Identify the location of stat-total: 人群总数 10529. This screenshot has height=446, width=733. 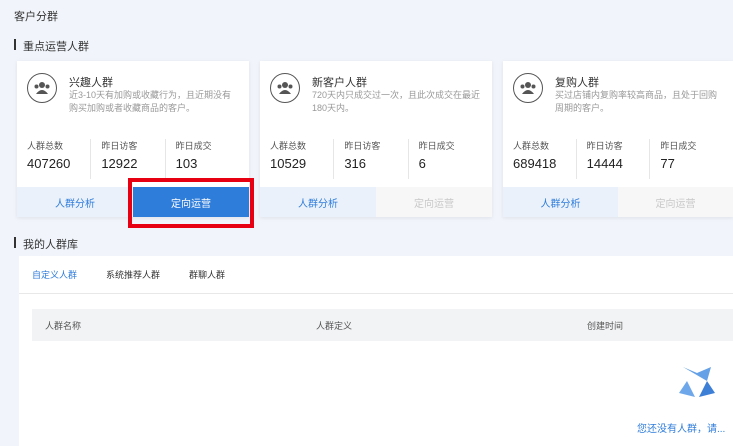
(288, 156).